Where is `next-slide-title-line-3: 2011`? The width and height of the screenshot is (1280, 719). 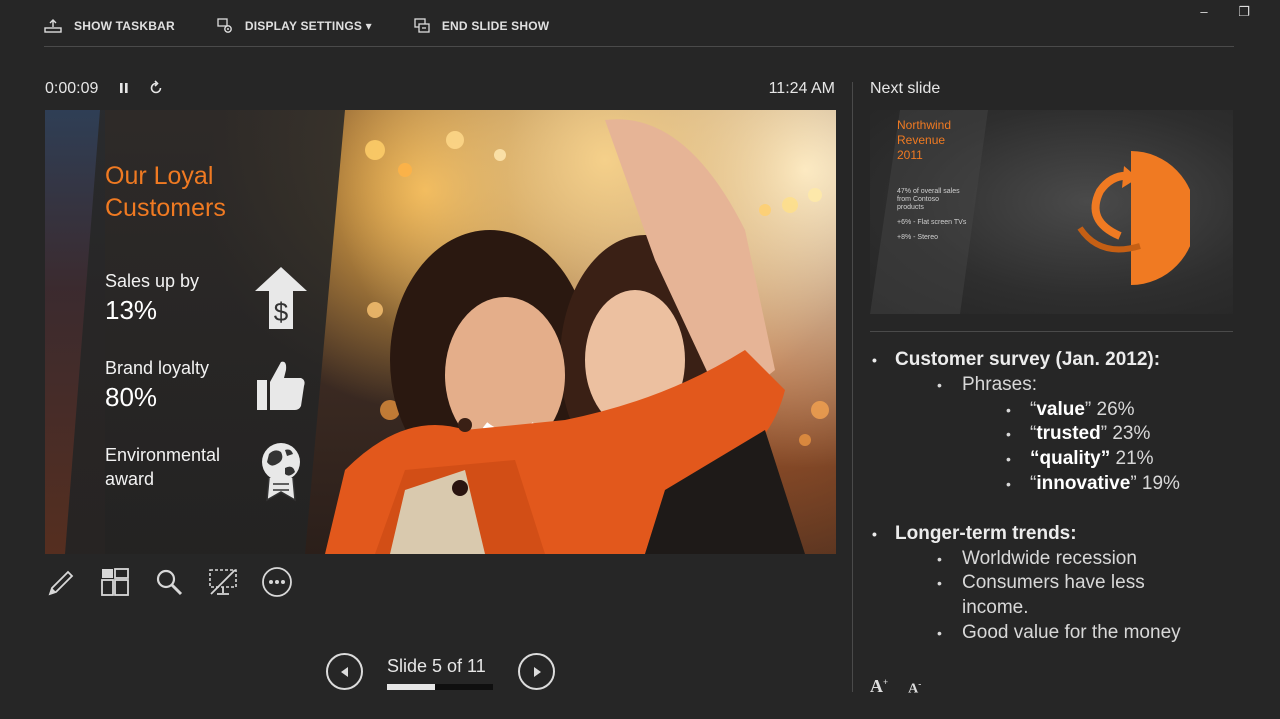
next-slide-title-line-3: 2011 is located at coordinates (910, 155).